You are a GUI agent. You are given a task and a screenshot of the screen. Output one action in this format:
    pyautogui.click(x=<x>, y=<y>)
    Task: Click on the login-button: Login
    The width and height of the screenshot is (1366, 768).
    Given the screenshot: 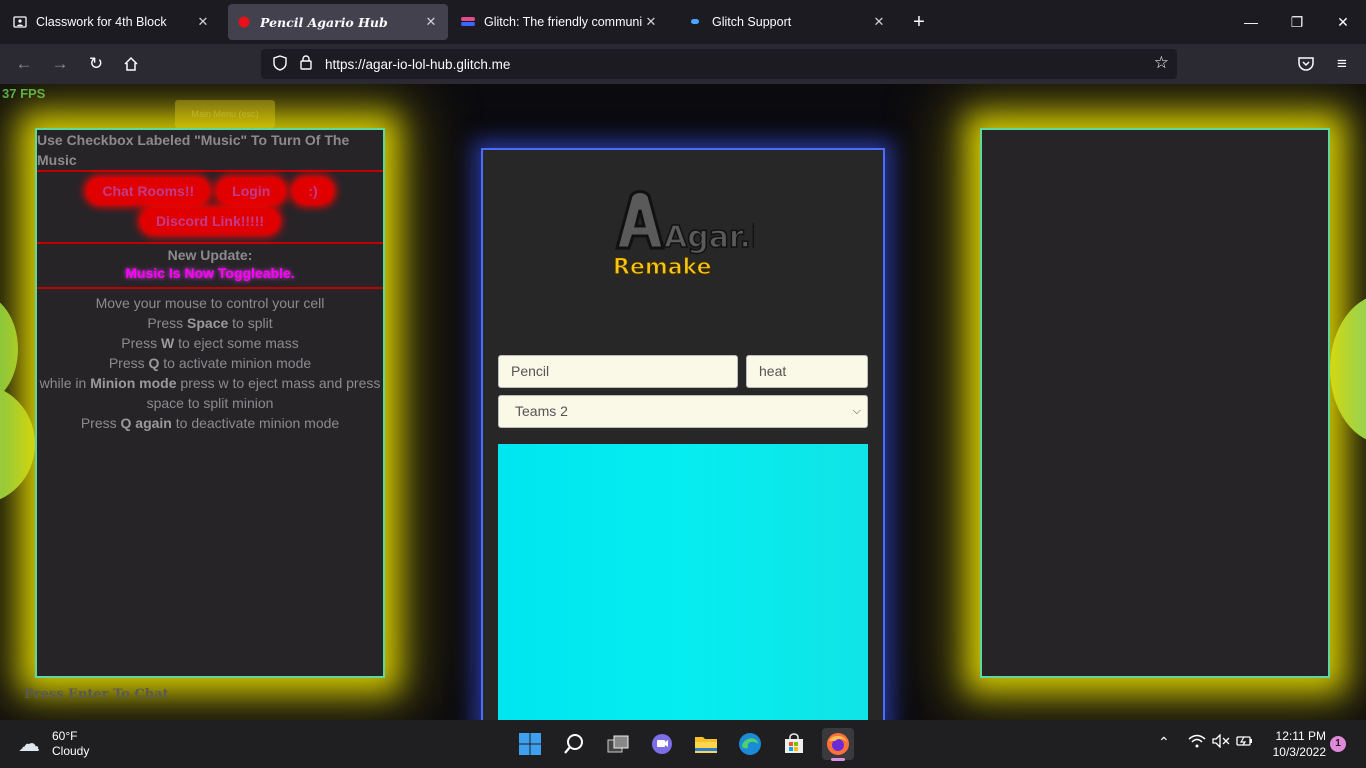 What is the action you would take?
    pyautogui.click(x=251, y=191)
    